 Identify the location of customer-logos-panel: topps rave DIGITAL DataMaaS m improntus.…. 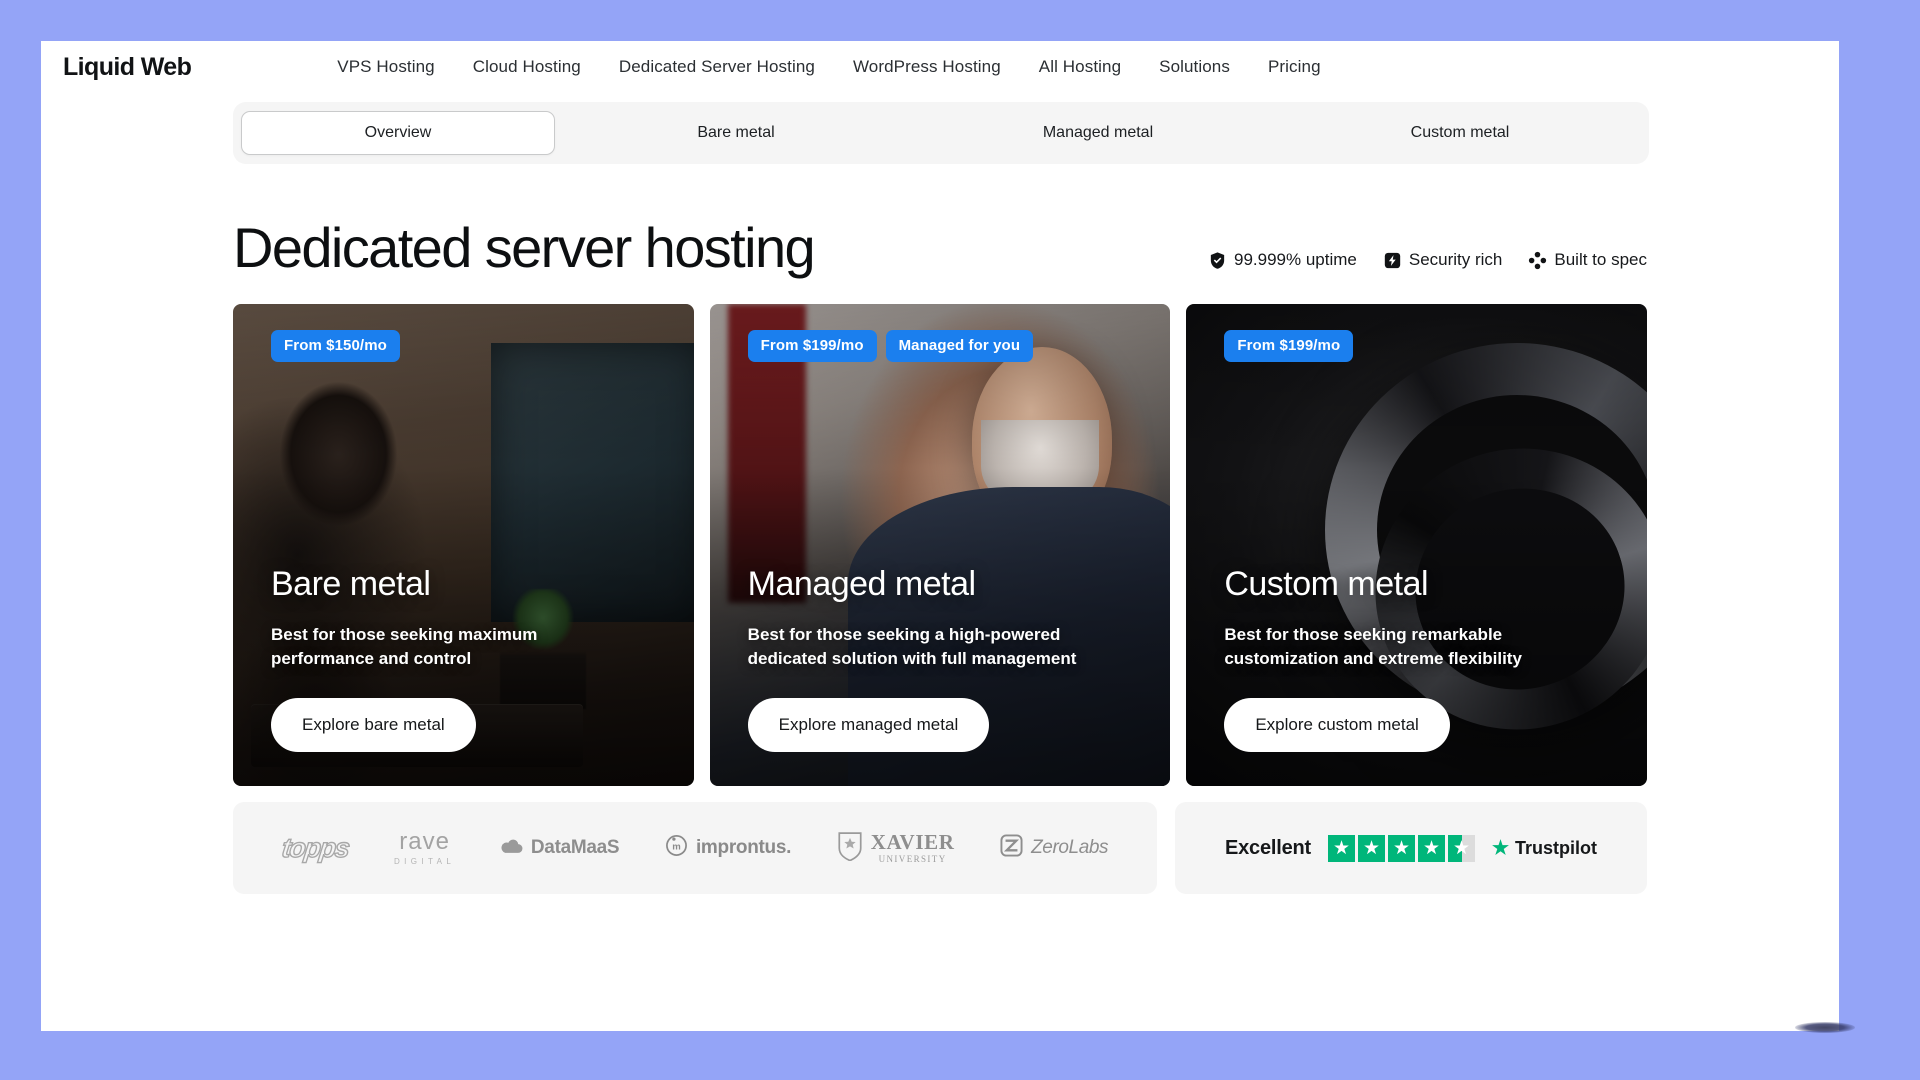
(695, 848).